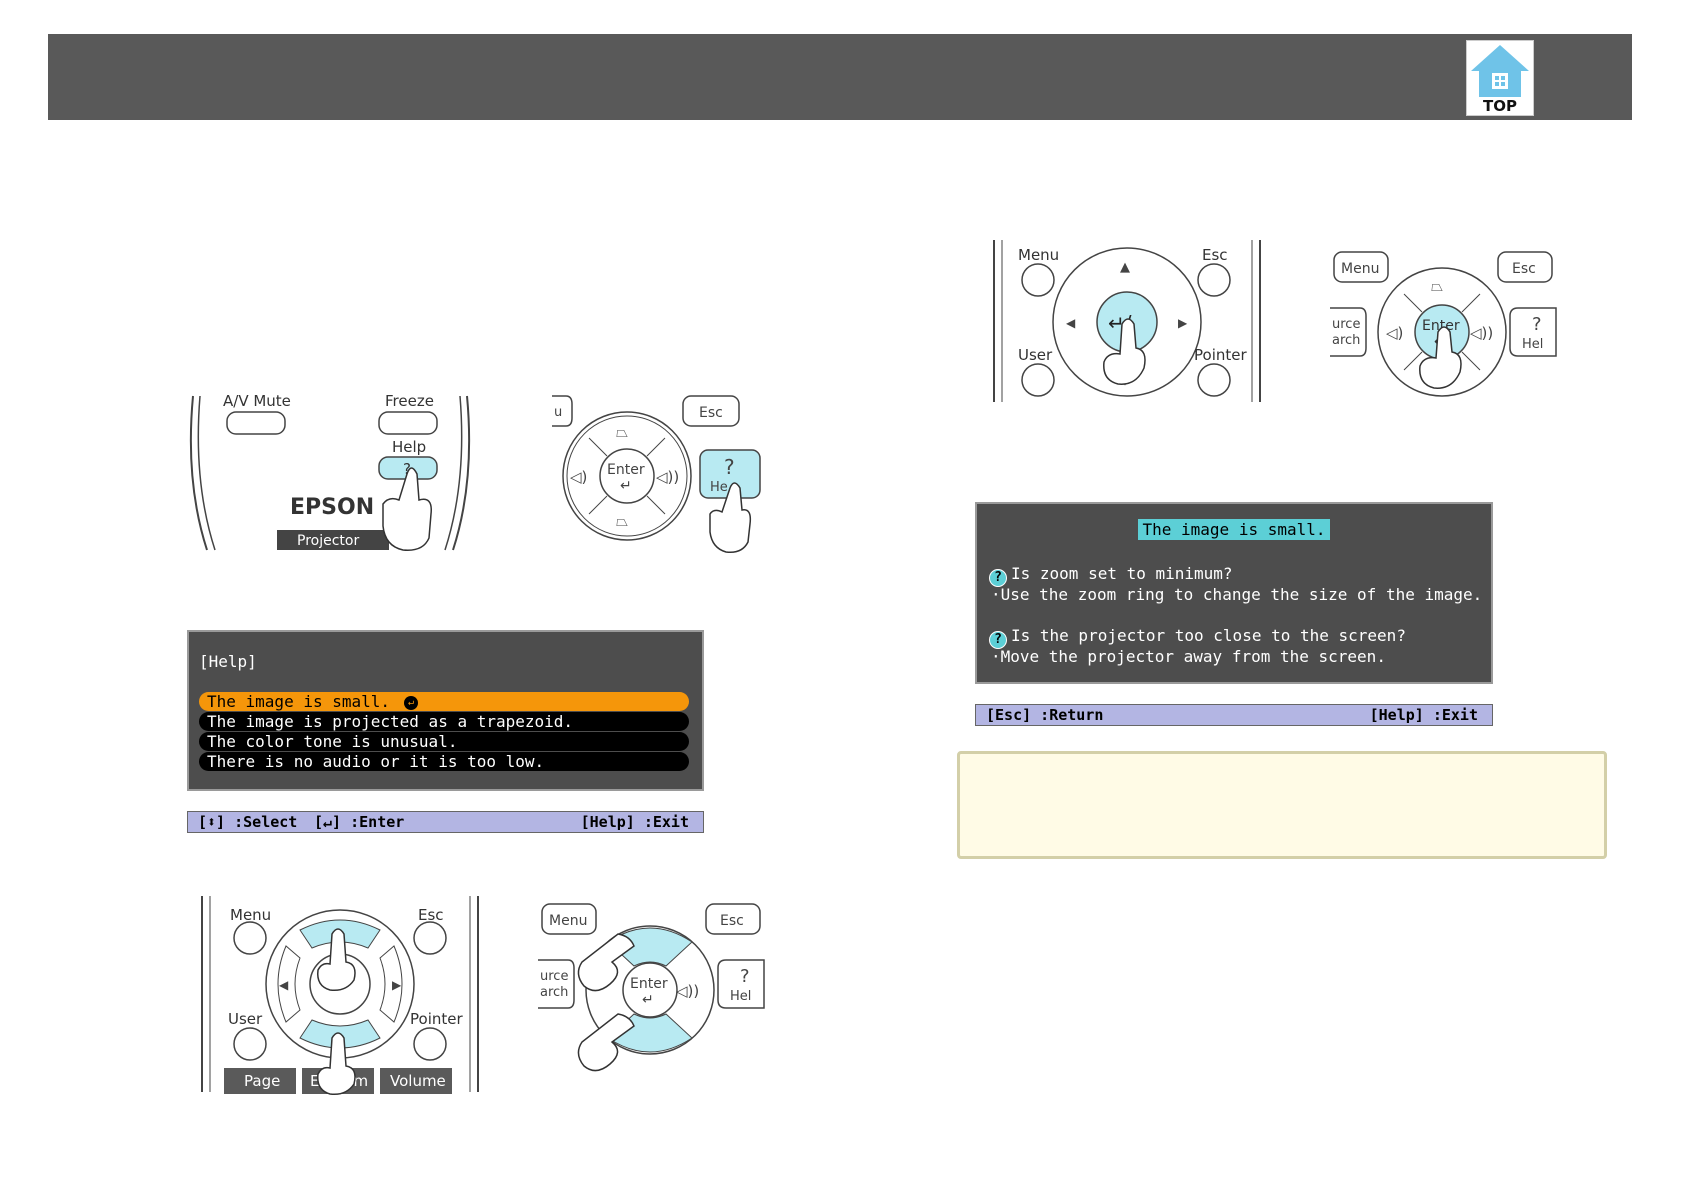  What do you see at coordinates (1122, 573) in the screenshot?
I see `question-zoom: Is zoom set to minimum?` at bounding box center [1122, 573].